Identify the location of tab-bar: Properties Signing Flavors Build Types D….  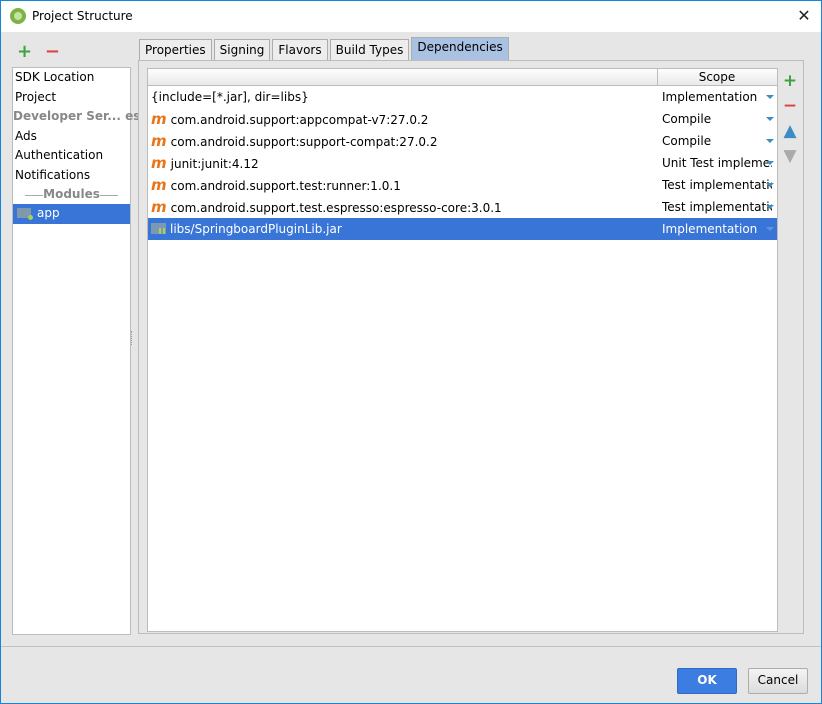
(325, 49).